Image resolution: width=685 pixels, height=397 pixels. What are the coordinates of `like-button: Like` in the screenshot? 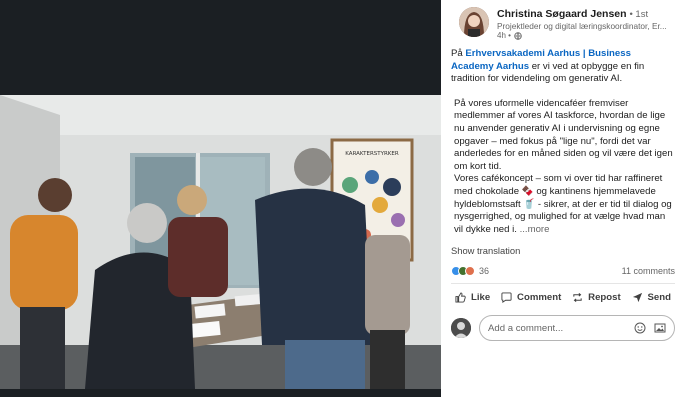 It's located at (472, 297).